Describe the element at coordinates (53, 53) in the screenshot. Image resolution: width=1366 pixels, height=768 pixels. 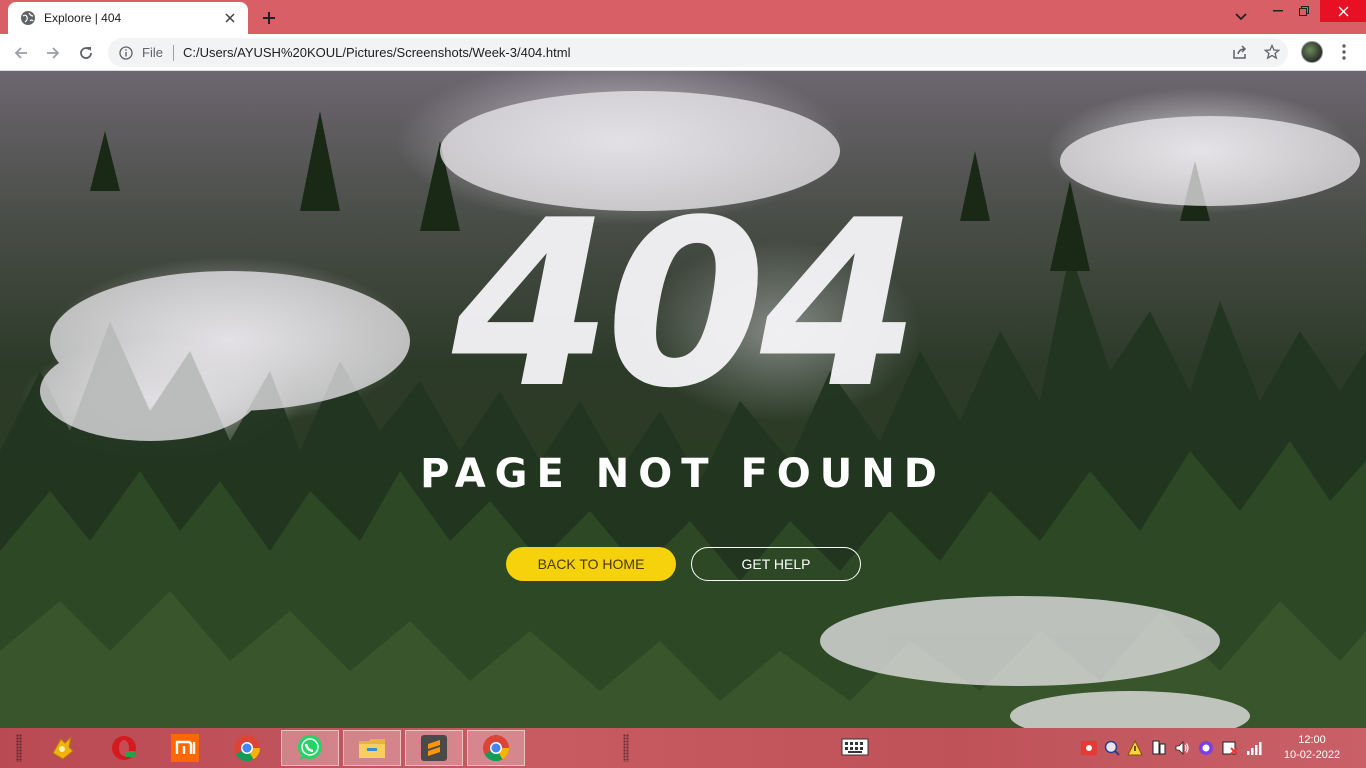
I see `forward-arrow-icon` at that location.